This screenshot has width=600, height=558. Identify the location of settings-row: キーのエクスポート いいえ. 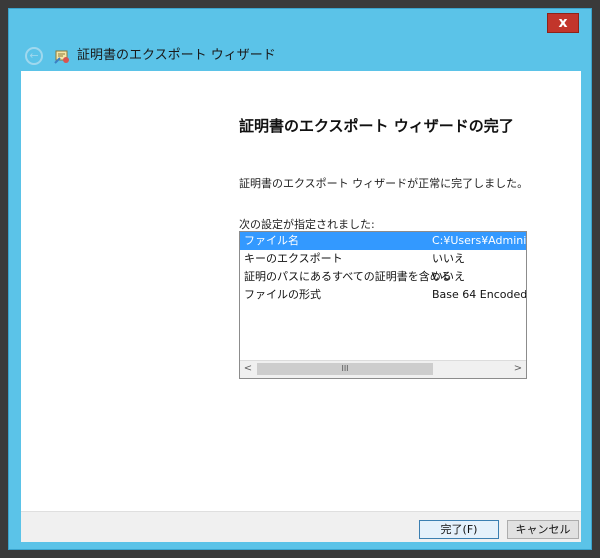
(383, 259).